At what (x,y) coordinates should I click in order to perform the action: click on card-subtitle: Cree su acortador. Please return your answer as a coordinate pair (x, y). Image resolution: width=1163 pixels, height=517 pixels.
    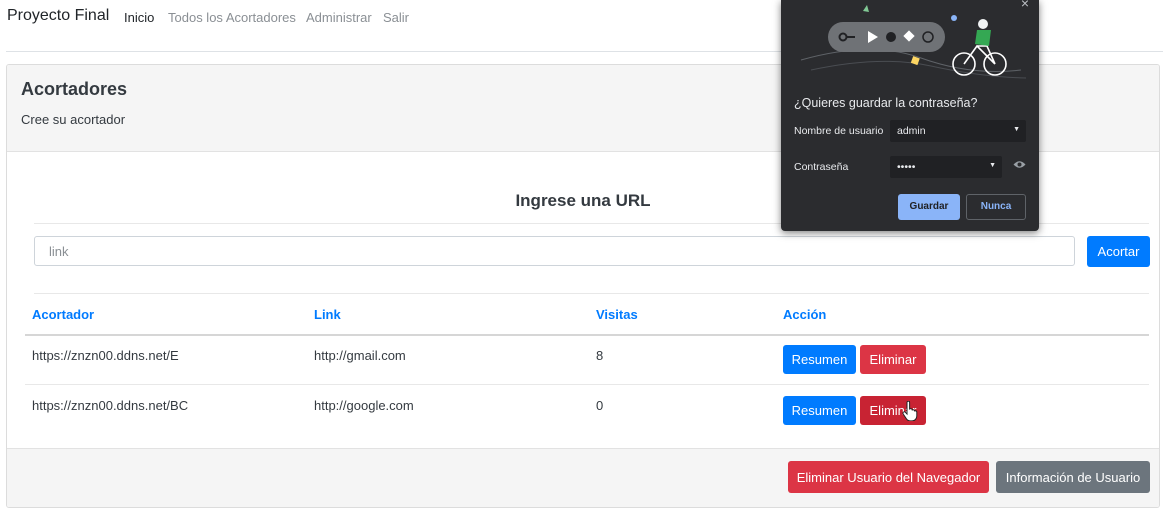
    Looking at the image, I should click on (73, 119).